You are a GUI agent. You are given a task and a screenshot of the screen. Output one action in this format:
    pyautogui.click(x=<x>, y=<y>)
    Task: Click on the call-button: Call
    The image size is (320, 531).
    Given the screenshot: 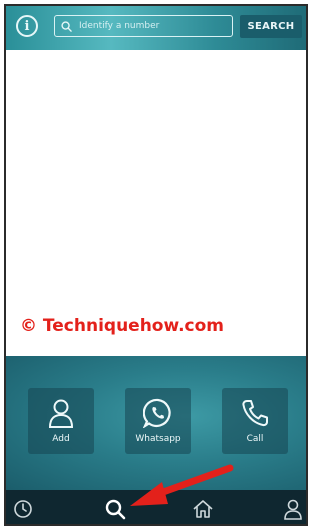 What is the action you would take?
    pyautogui.click(x=255, y=421)
    